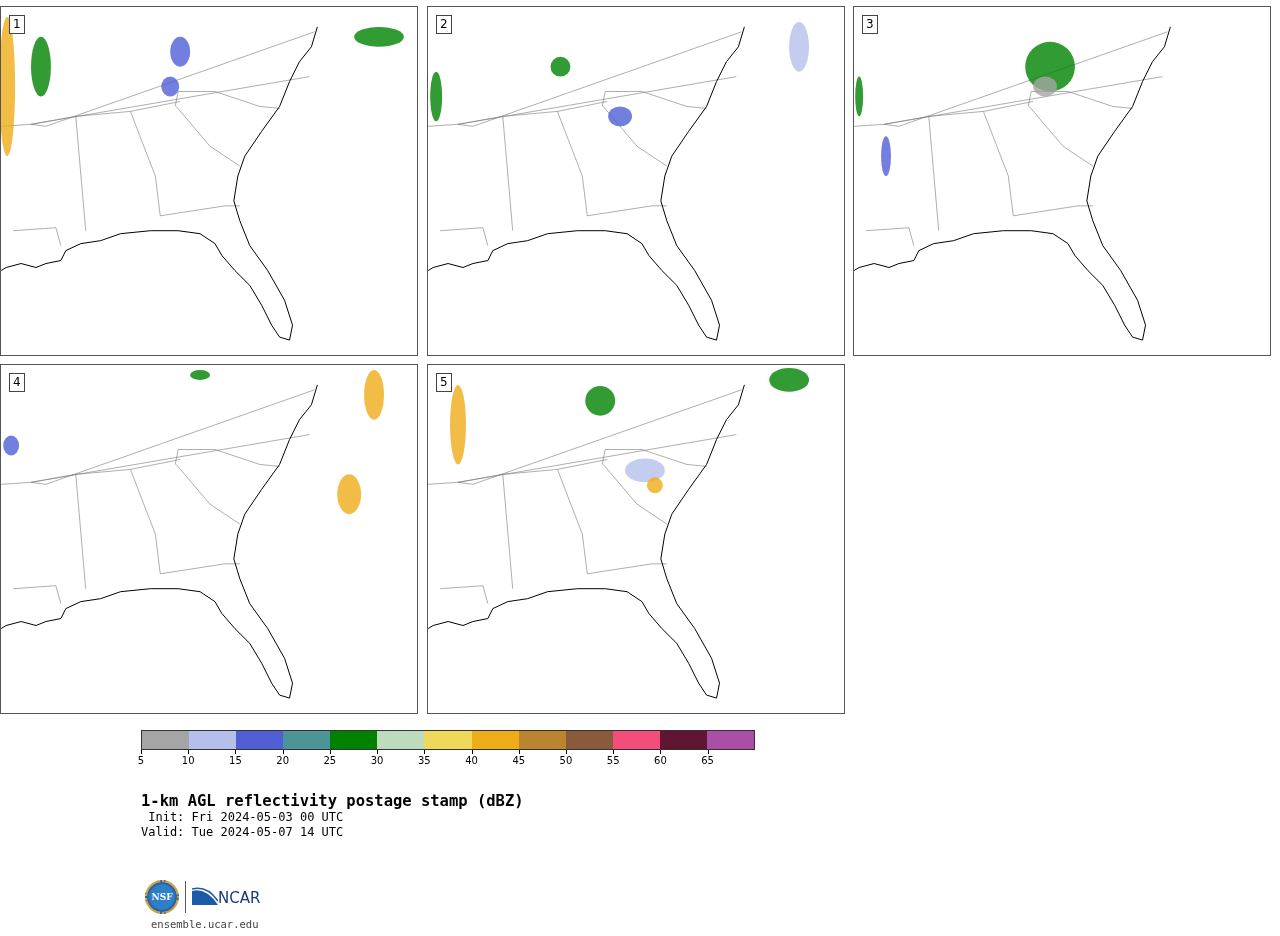 The width and height of the screenshot is (1280, 936). What do you see at coordinates (377, 760) in the screenshot?
I see `tick-label: 30` at bounding box center [377, 760].